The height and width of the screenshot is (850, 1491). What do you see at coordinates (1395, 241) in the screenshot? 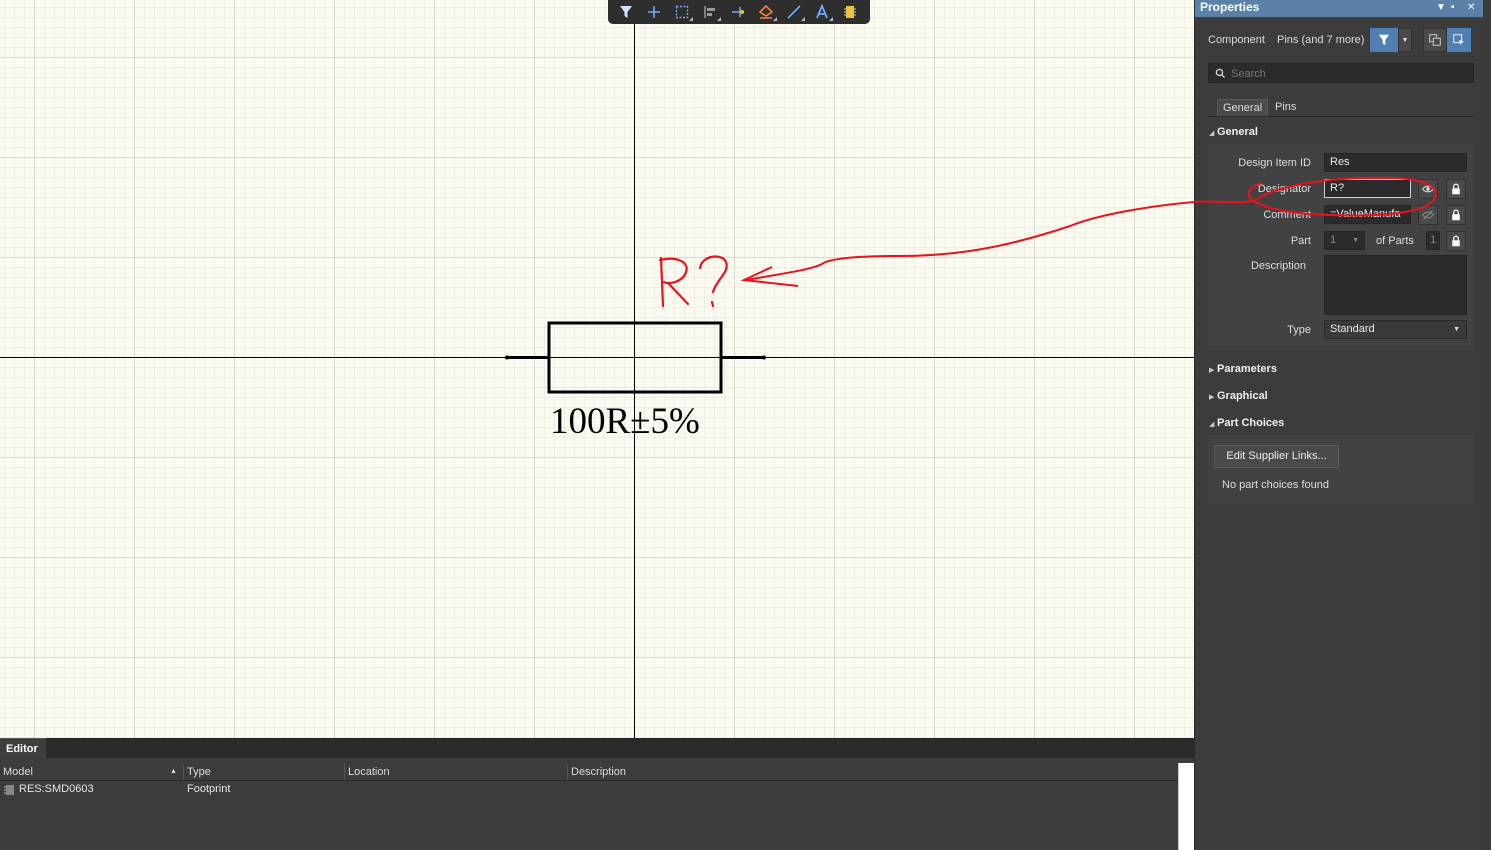
I see `of-parts-label: of Parts` at bounding box center [1395, 241].